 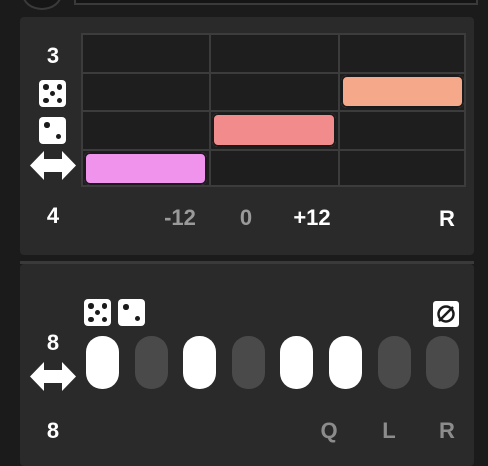 What do you see at coordinates (446, 314) in the screenshot?
I see `no-entry-icon` at bounding box center [446, 314].